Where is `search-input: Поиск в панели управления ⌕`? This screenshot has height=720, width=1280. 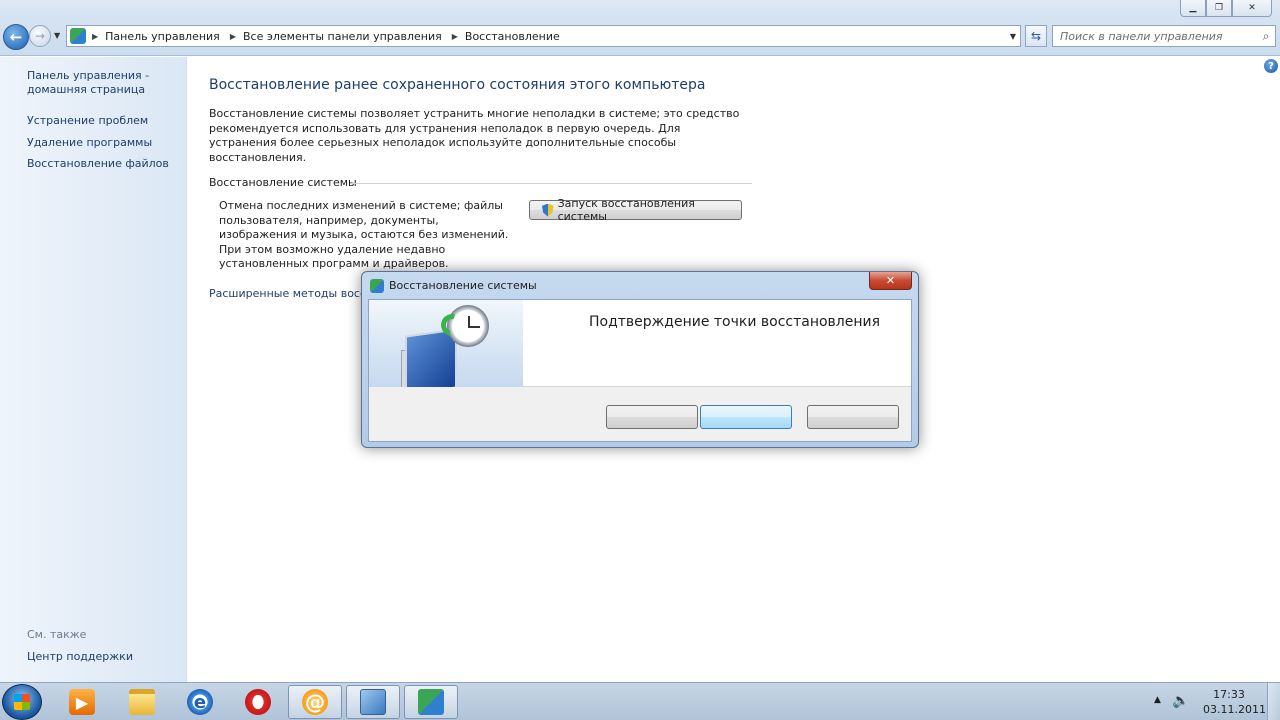 search-input: Поиск в панели управления ⌕ is located at coordinates (1164, 36).